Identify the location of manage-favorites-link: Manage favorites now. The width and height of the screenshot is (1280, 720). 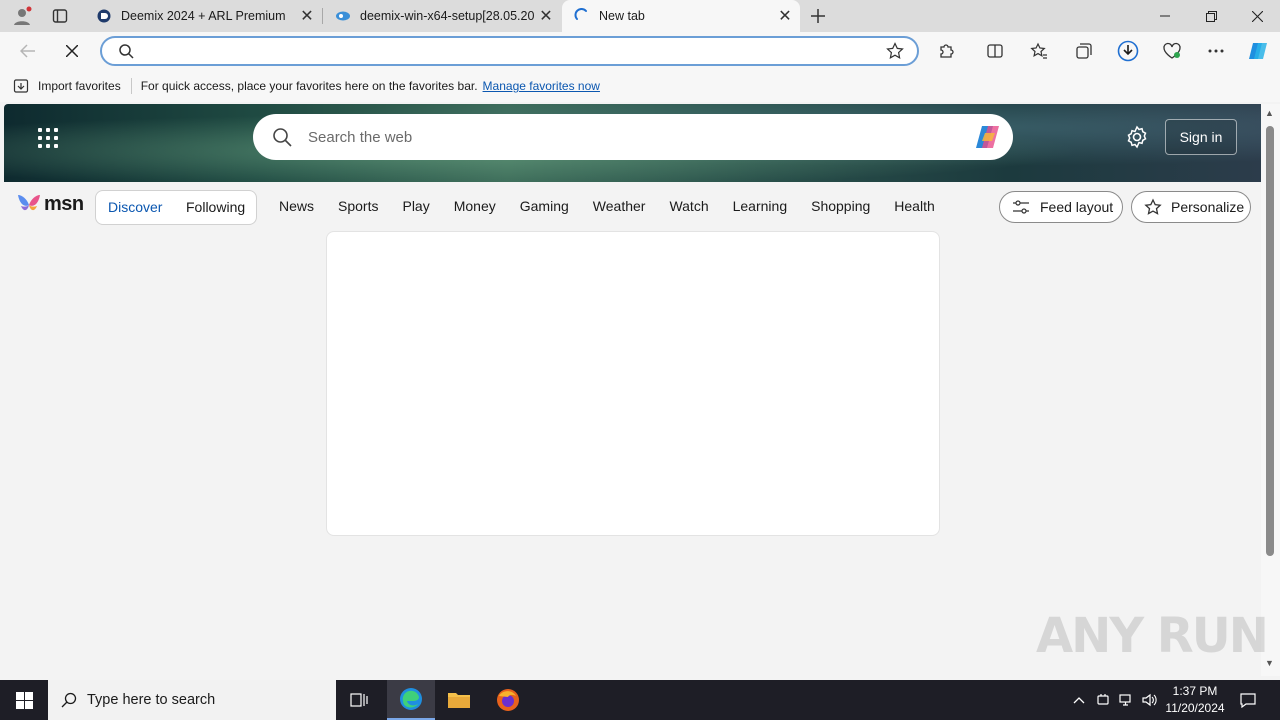
(541, 86).